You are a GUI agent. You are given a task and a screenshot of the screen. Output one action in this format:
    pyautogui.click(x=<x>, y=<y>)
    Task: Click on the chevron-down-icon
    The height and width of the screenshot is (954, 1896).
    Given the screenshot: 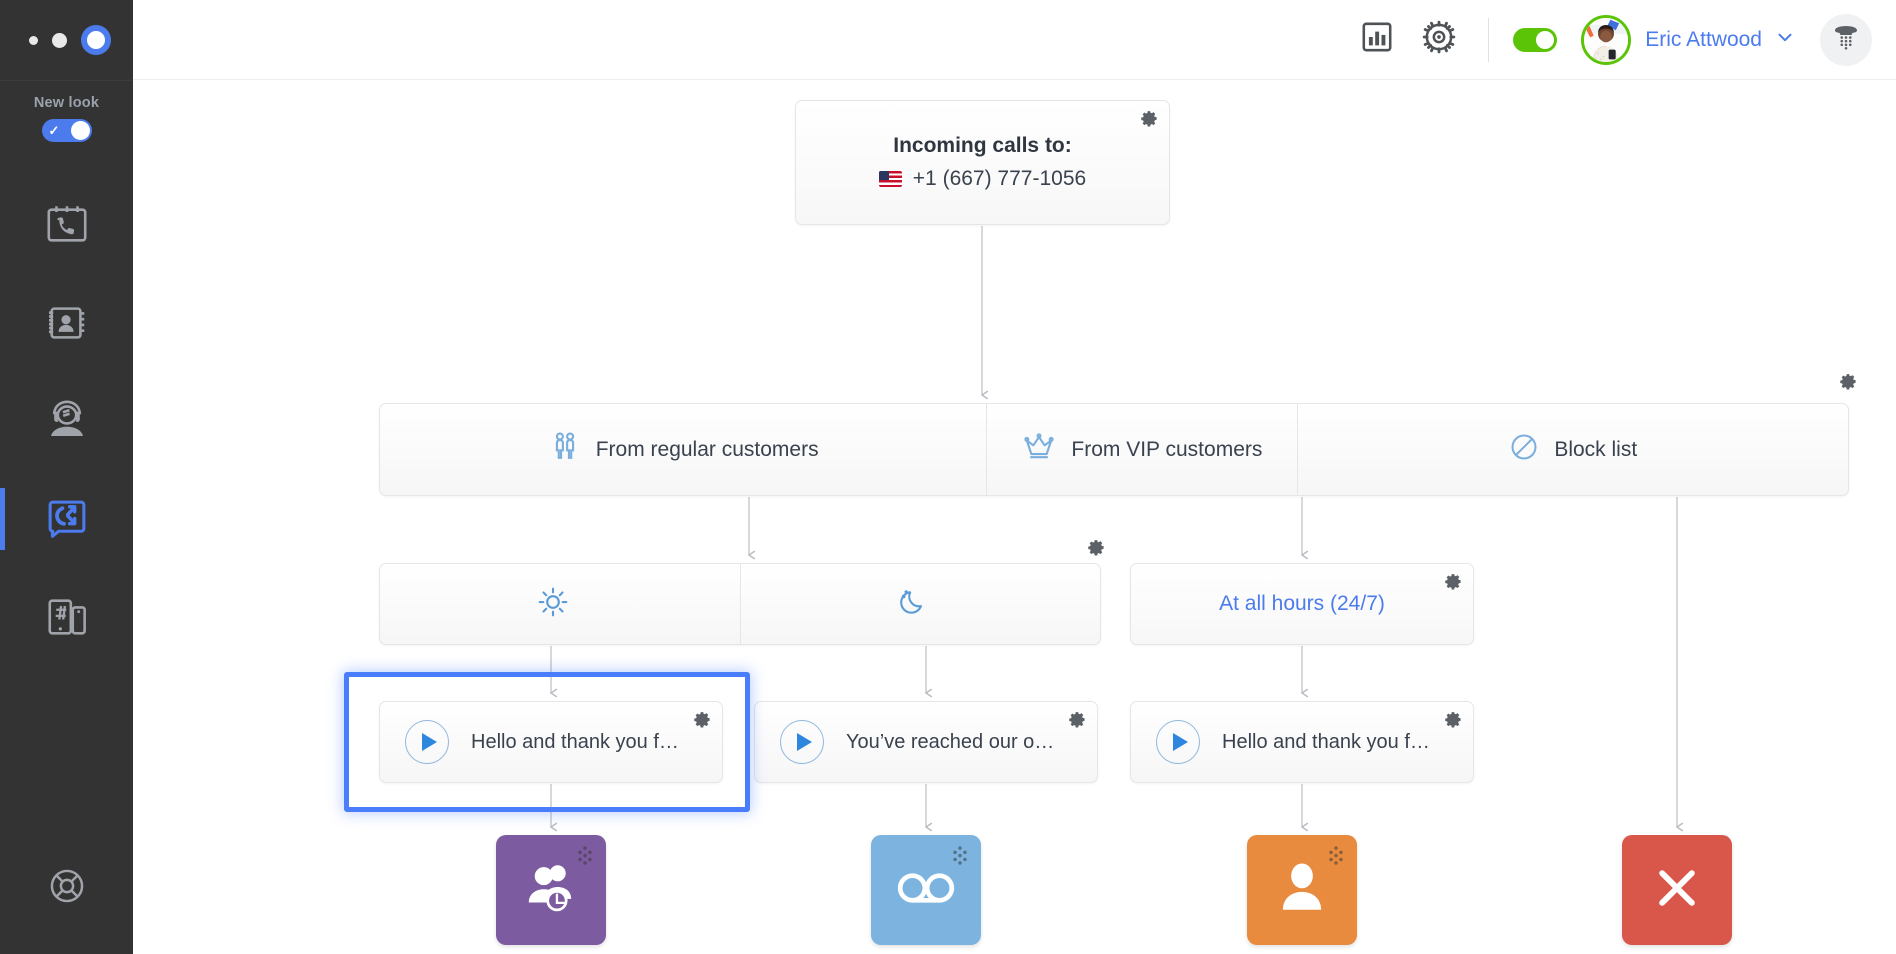 What is the action you would take?
    pyautogui.click(x=1785, y=39)
    